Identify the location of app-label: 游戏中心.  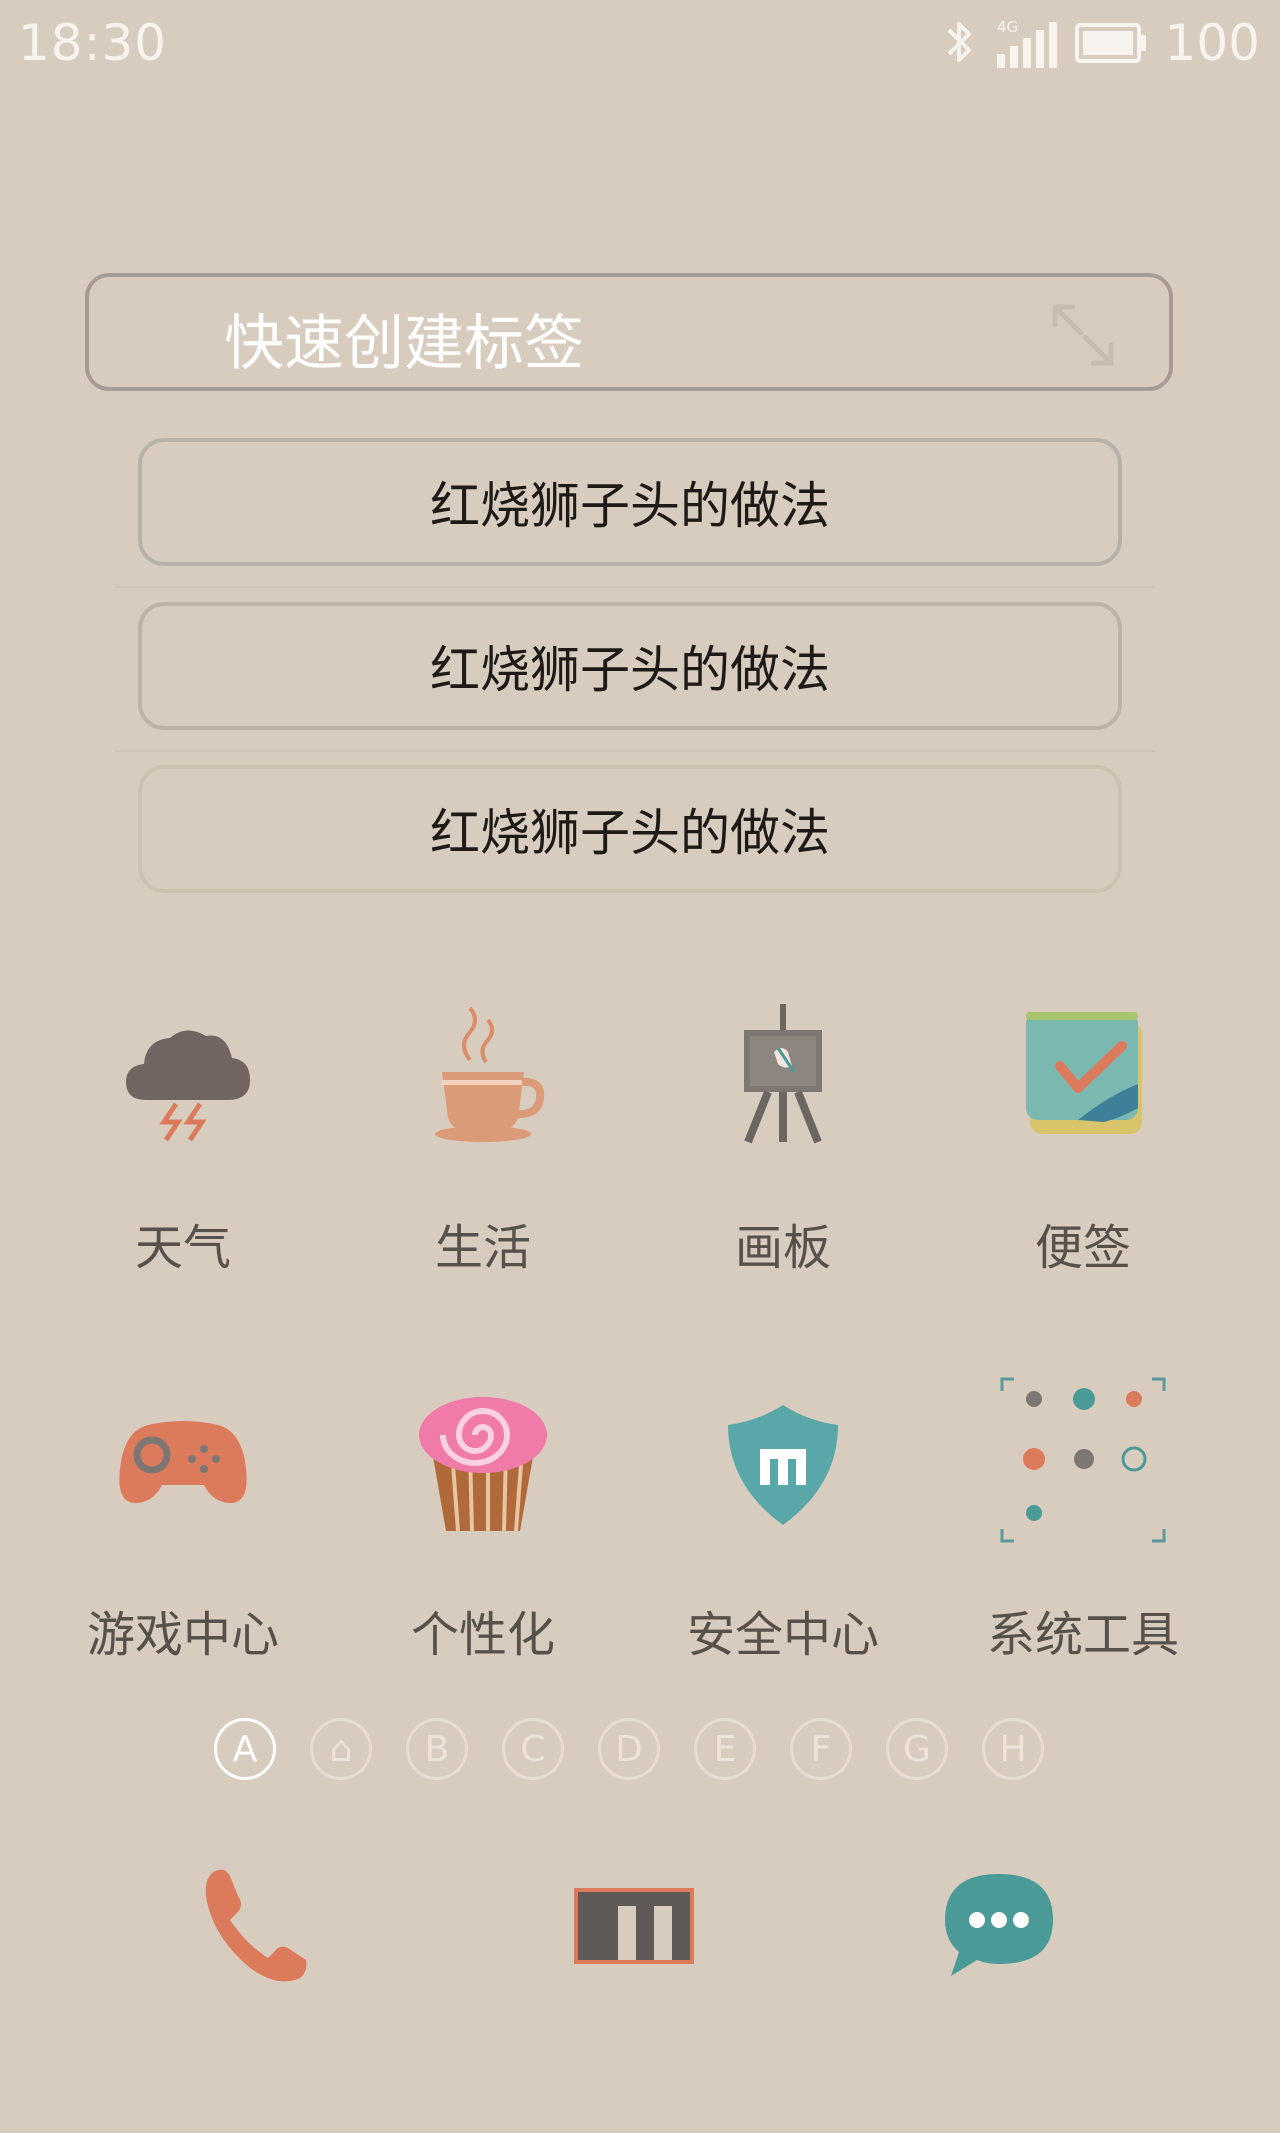
(182, 1635).